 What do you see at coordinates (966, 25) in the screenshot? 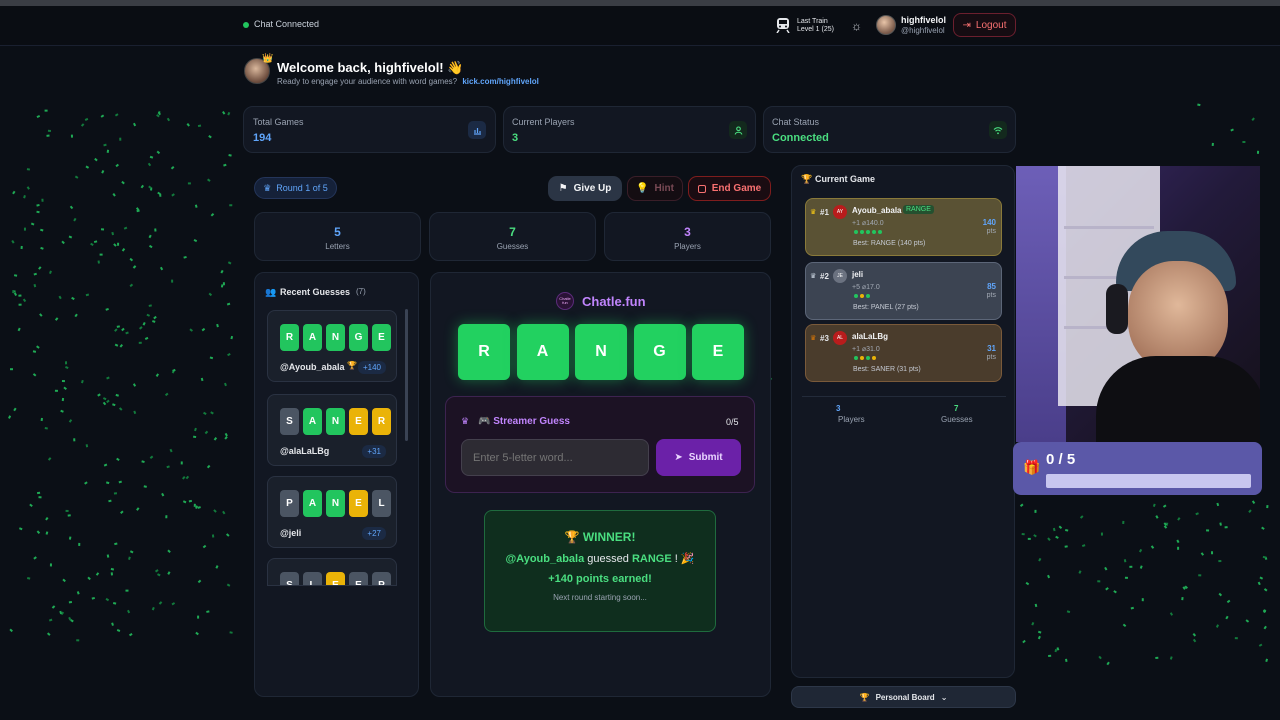
I see `logout-icon: ⇥` at bounding box center [966, 25].